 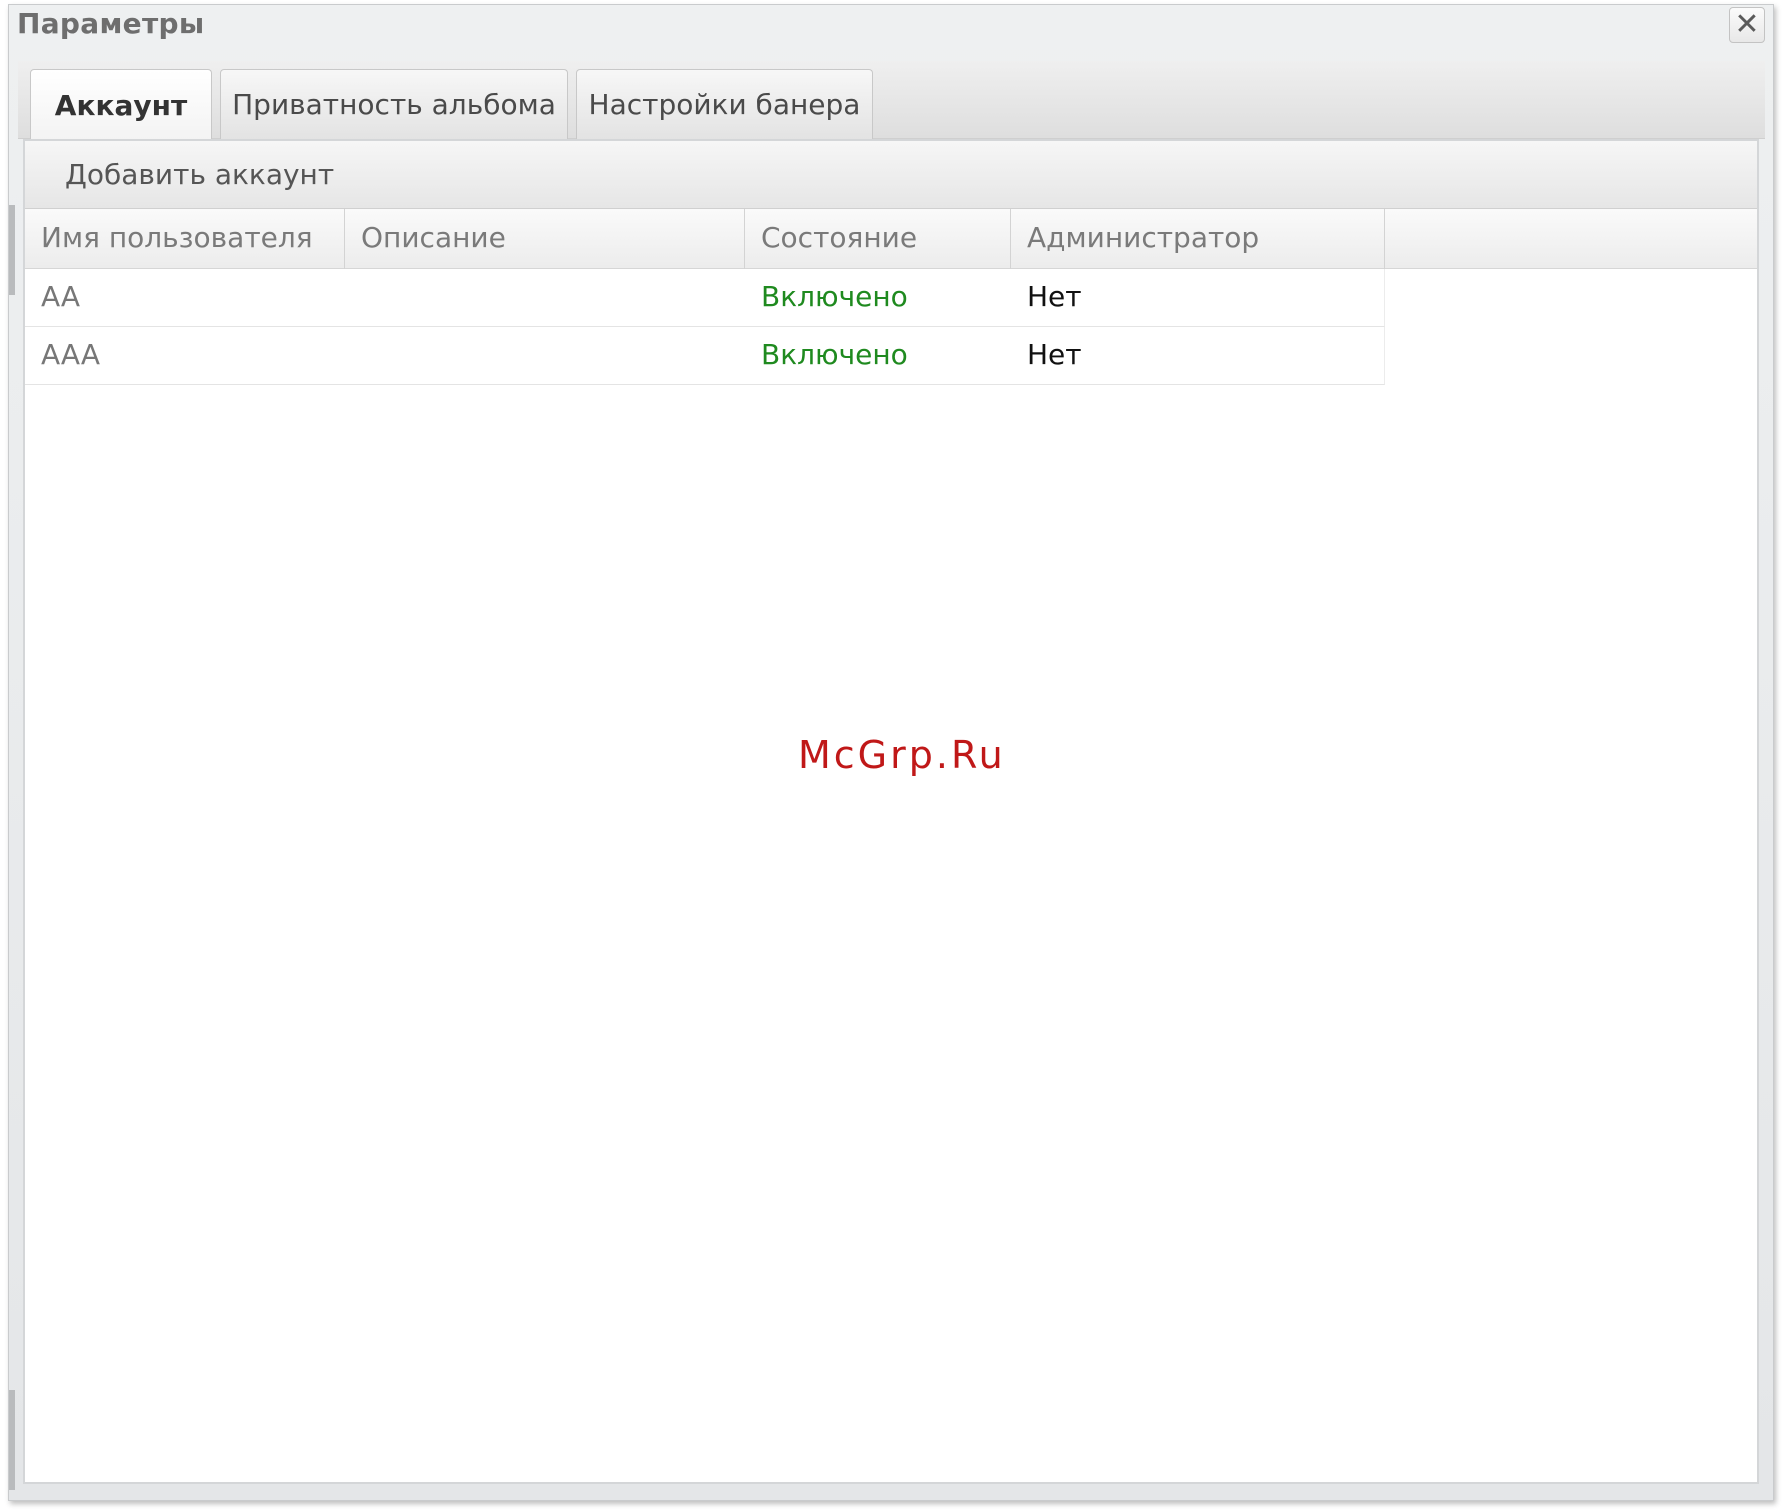 I want to click on dialog-title: Параметры, so click(x=111, y=23).